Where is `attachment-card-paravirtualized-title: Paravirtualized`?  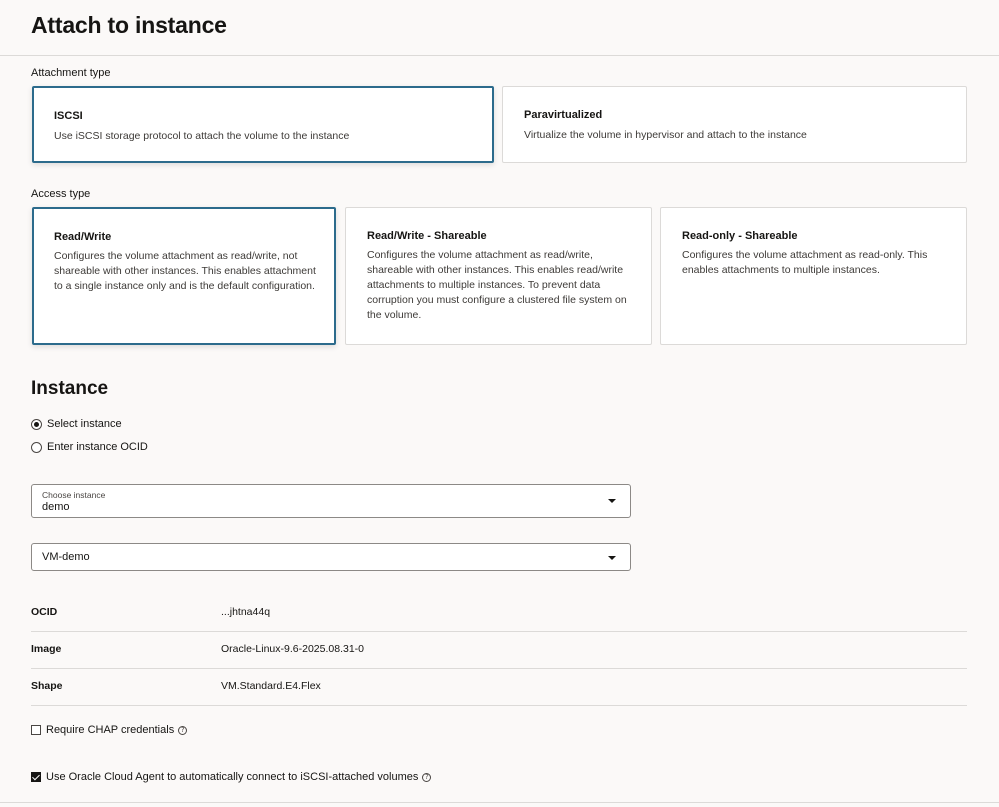 attachment-card-paravirtualized-title: Paravirtualized is located at coordinates (563, 115).